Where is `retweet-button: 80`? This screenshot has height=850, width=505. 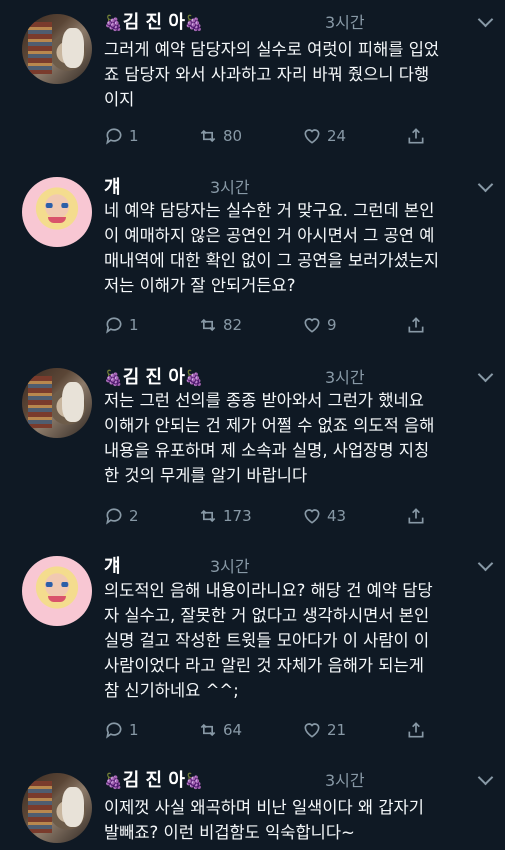 retweet-button: 80 is located at coordinates (220, 136).